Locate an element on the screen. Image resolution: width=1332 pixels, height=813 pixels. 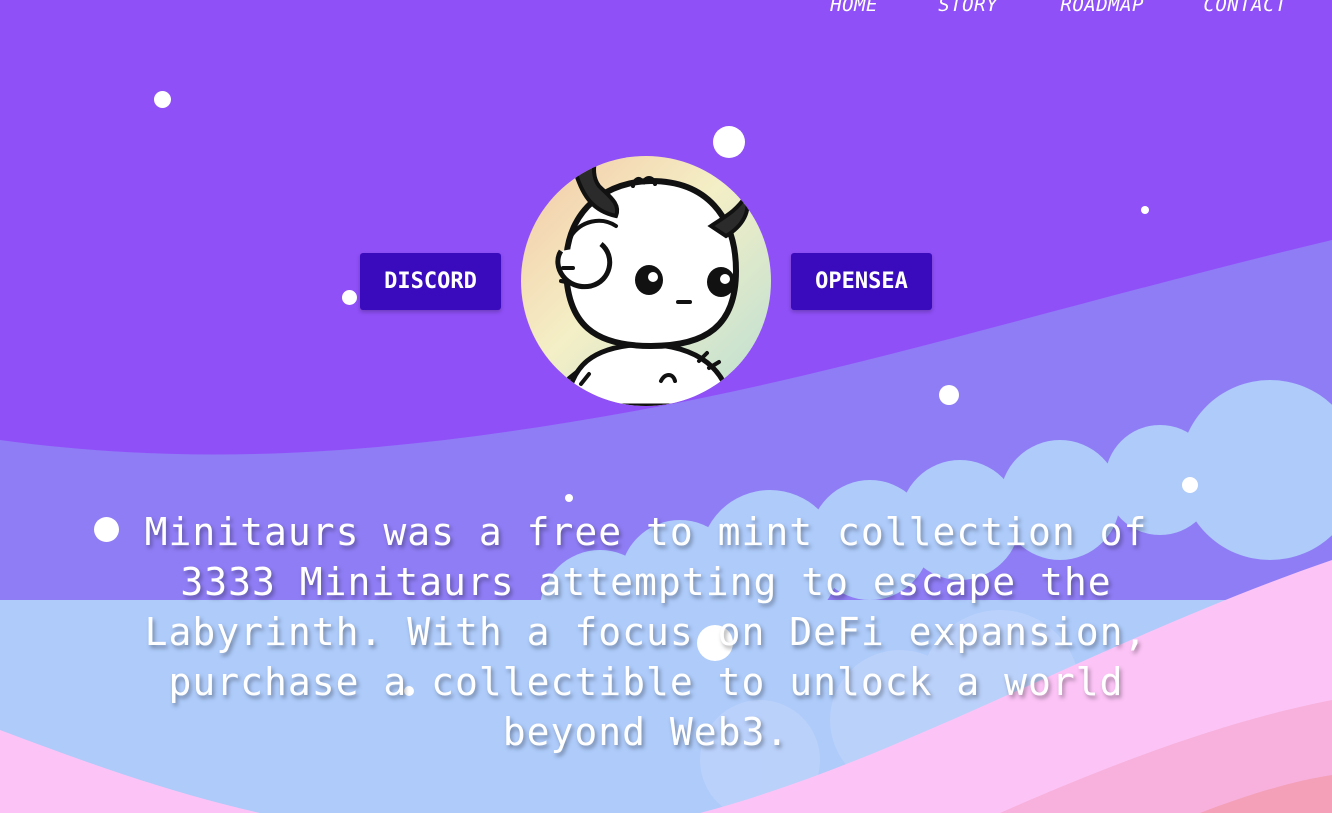
nav-contact-link: CONTACT is located at coordinates (1245, 8).